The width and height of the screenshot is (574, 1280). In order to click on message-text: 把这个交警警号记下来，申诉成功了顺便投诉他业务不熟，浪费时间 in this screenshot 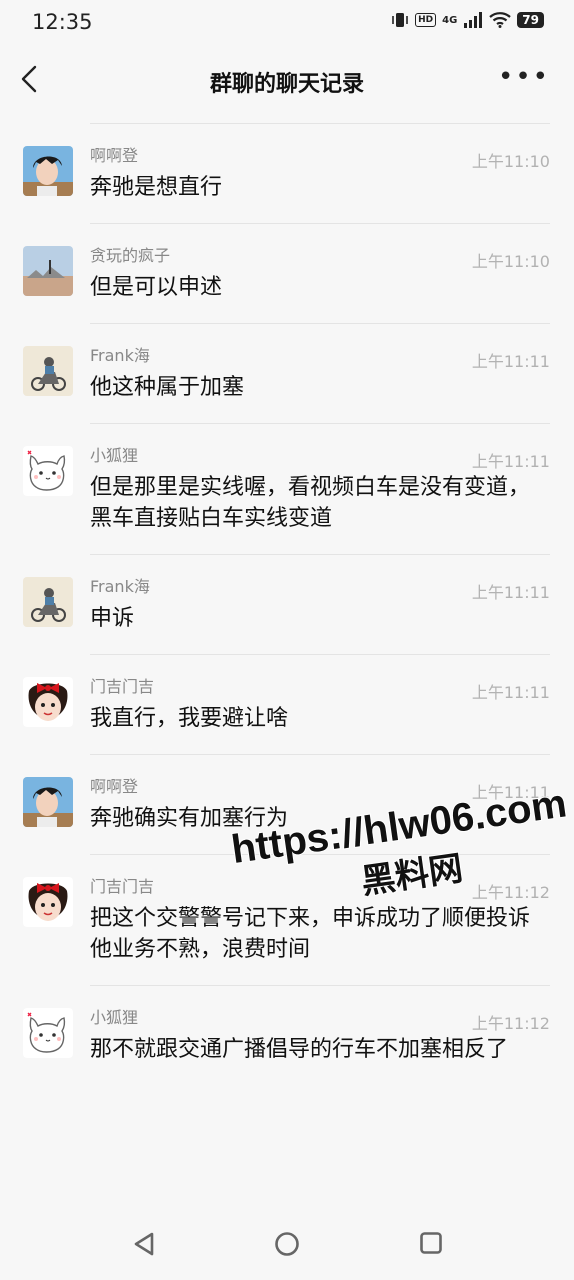, I will do `click(310, 934)`.